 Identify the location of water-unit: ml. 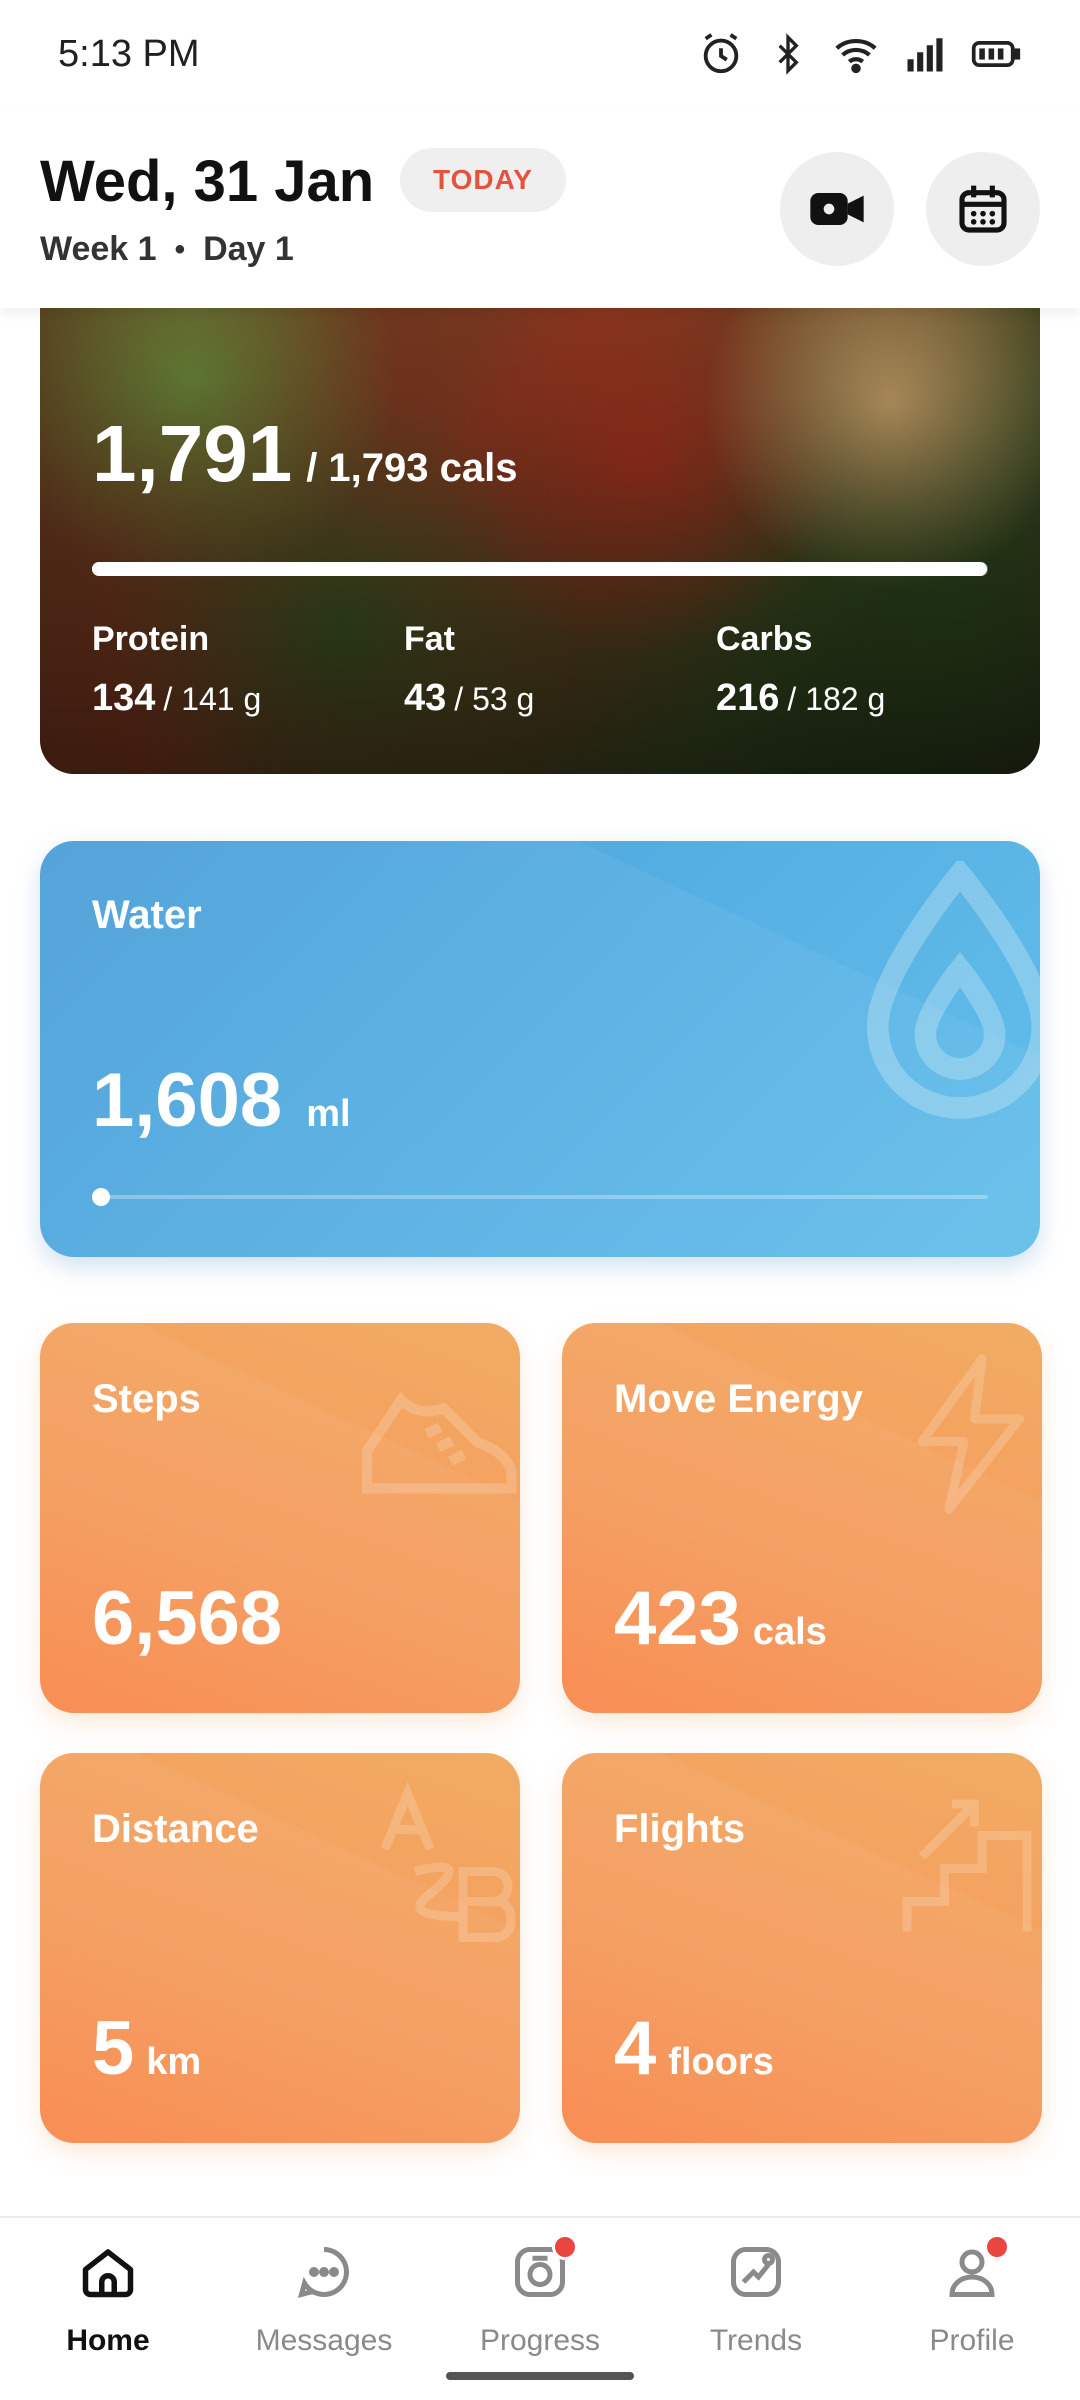
(328, 1114).